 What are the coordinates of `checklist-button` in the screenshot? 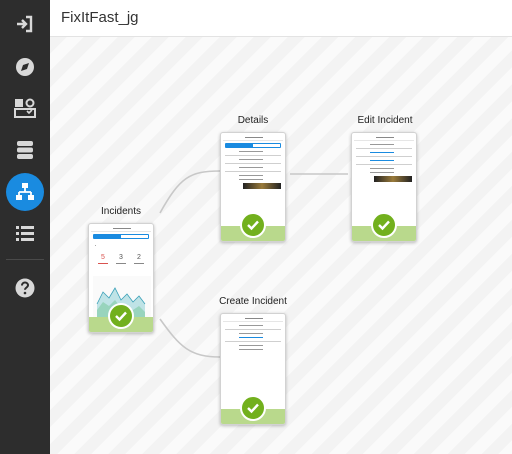 It's located at (25, 108).